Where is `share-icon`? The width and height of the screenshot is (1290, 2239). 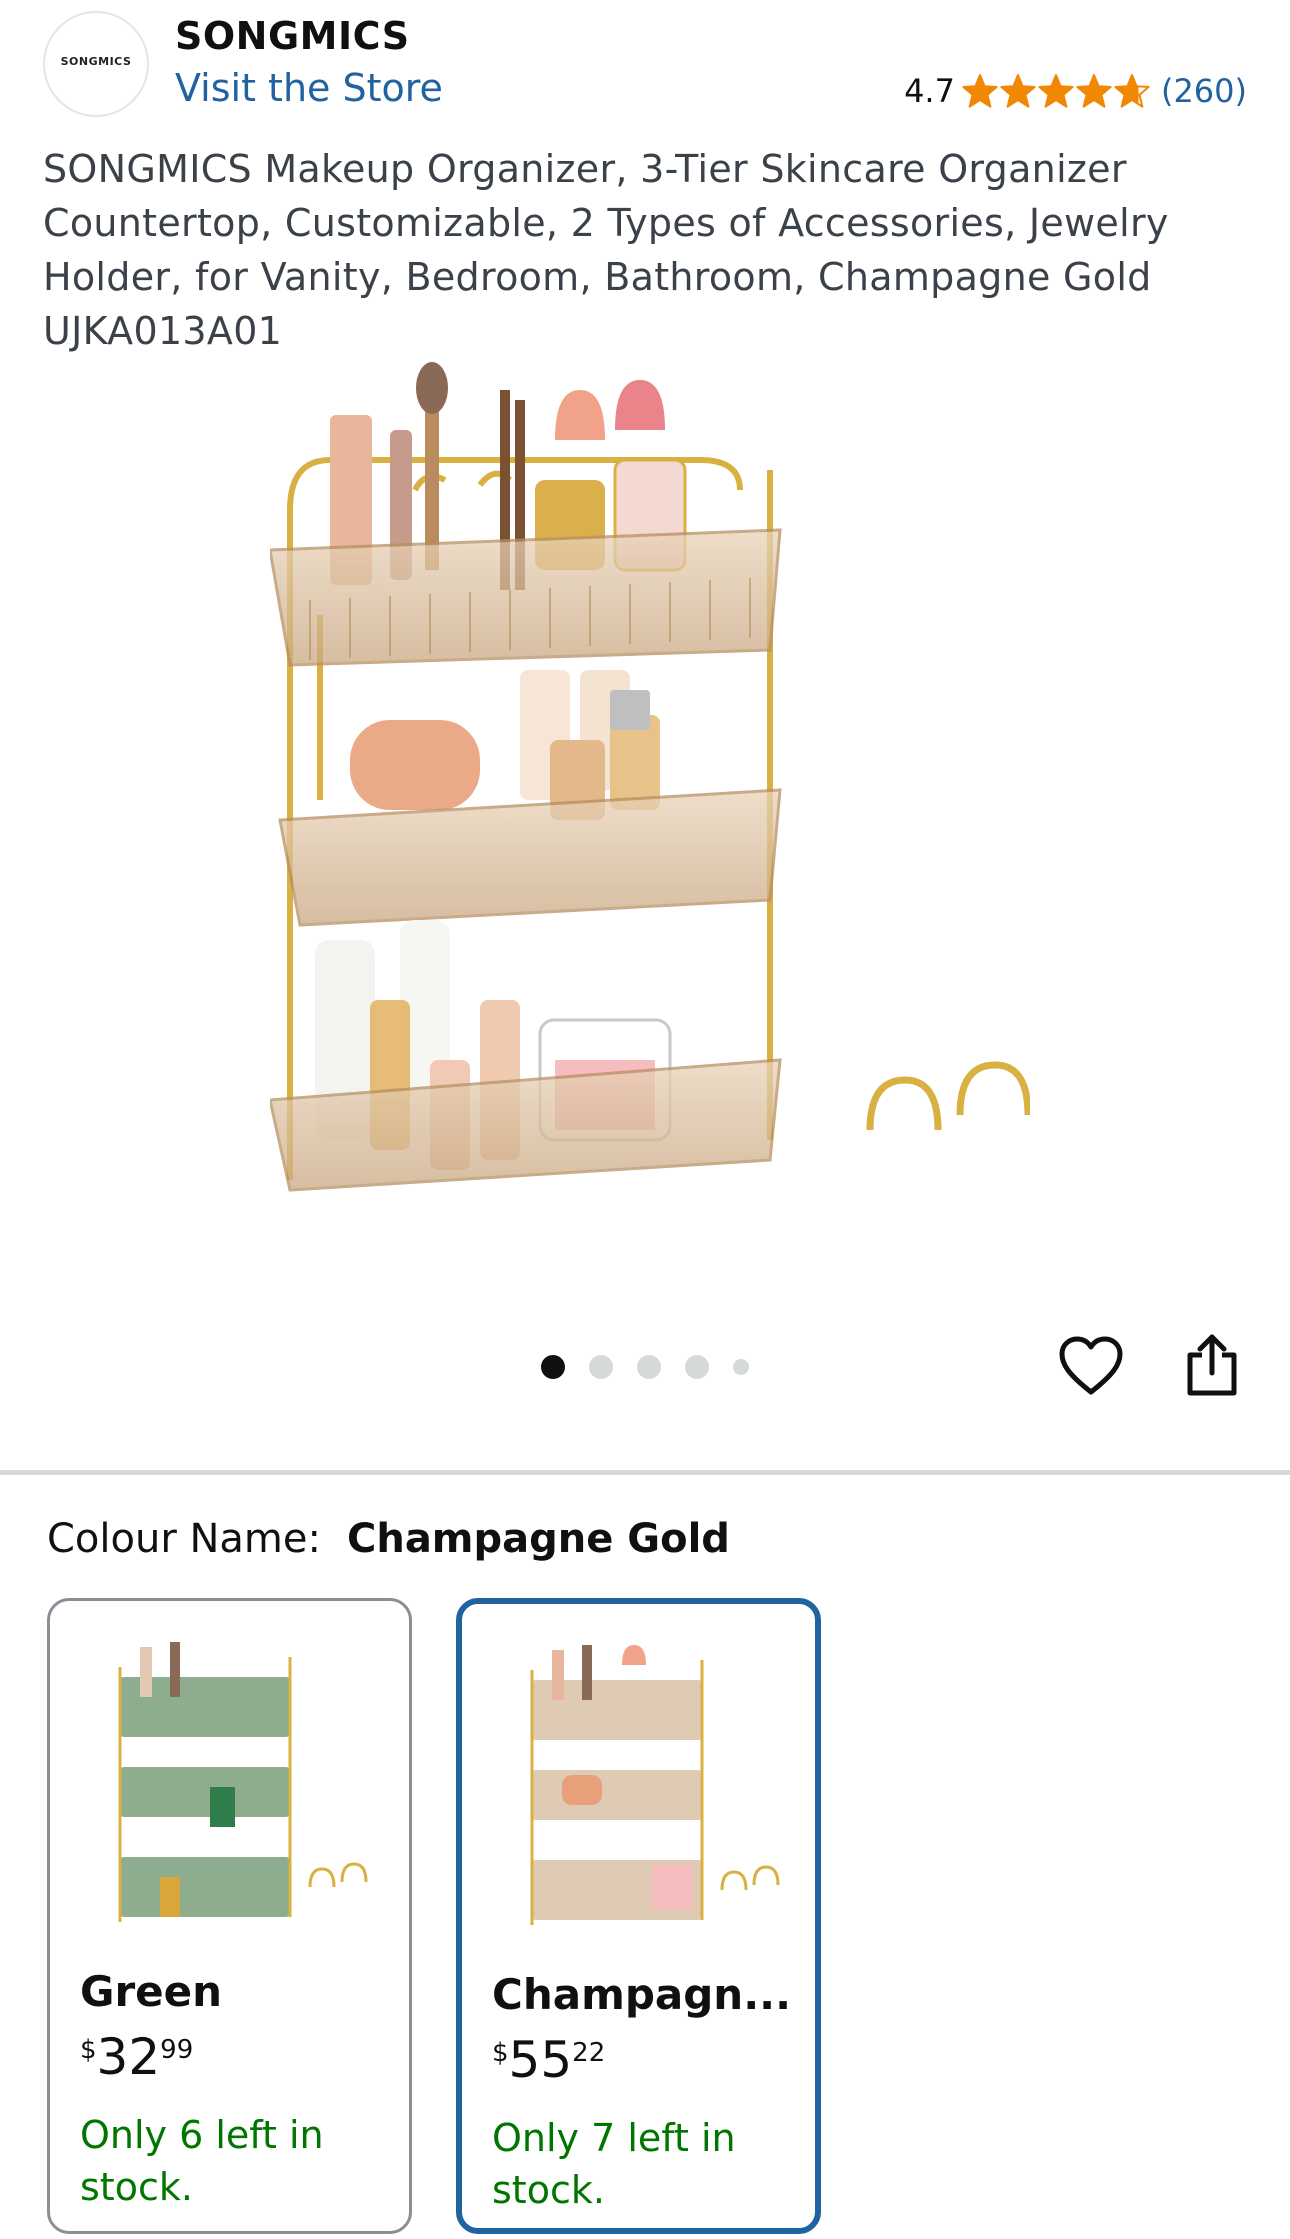
share-icon is located at coordinates (1212, 1365).